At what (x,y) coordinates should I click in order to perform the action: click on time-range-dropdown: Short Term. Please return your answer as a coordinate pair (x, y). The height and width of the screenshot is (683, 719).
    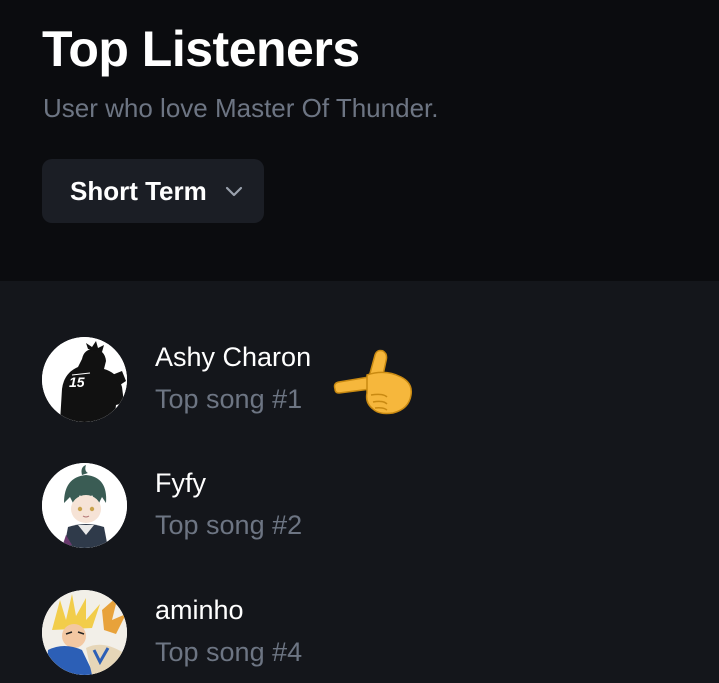
    Looking at the image, I should click on (153, 191).